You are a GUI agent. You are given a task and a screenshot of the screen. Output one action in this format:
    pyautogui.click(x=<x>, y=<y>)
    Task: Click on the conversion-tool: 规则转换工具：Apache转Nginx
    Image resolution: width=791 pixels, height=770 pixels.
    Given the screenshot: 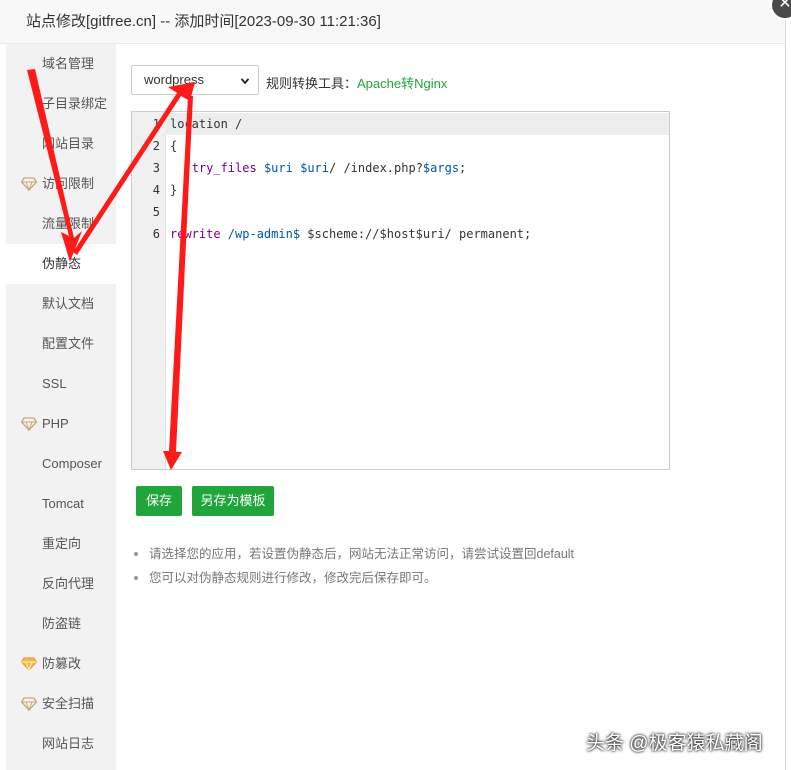 What is the action you would take?
    pyautogui.click(x=356, y=82)
    